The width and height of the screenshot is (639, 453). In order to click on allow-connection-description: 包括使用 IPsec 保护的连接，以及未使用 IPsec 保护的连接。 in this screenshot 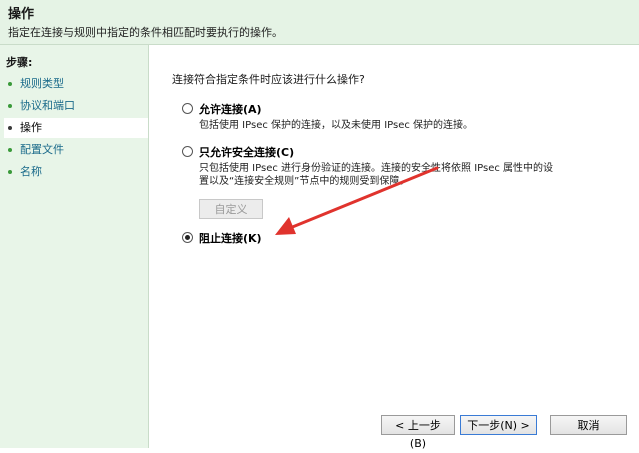, I will do `click(336, 125)`.